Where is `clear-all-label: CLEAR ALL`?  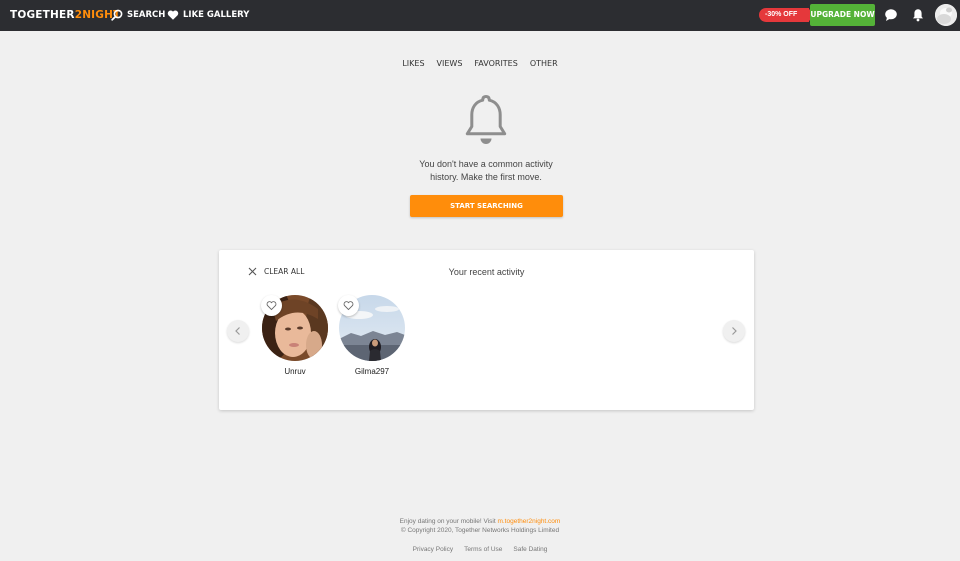 clear-all-label: CLEAR ALL is located at coordinates (284, 271).